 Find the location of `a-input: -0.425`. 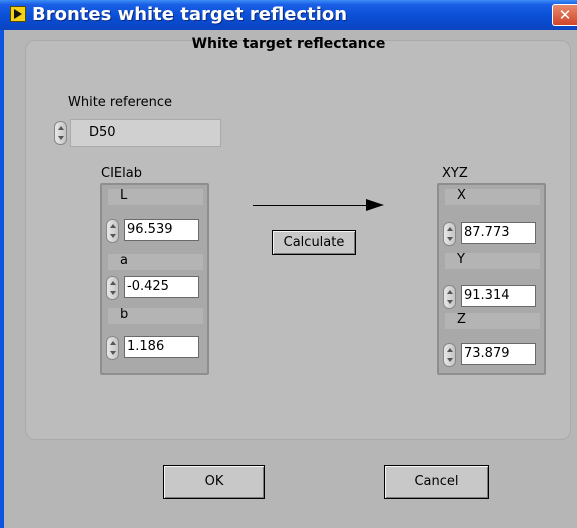

a-input: -0.425 is located at coordinates (161, 287).